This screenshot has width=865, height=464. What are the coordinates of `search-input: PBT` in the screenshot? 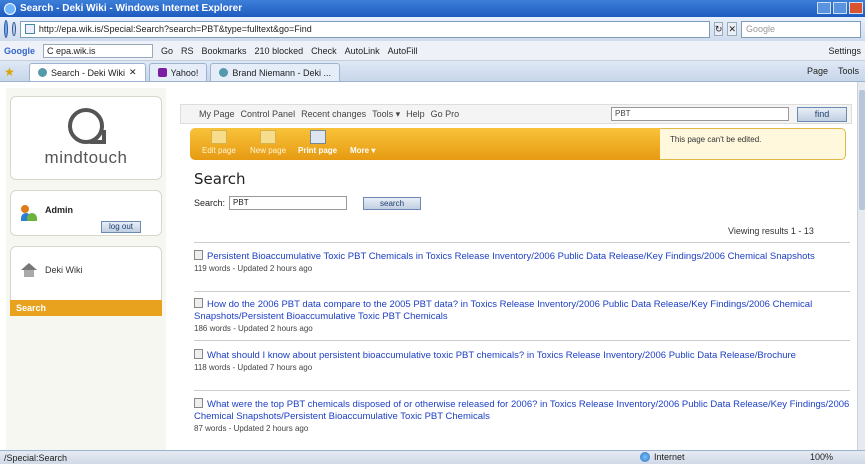 It's located at (288, 203).